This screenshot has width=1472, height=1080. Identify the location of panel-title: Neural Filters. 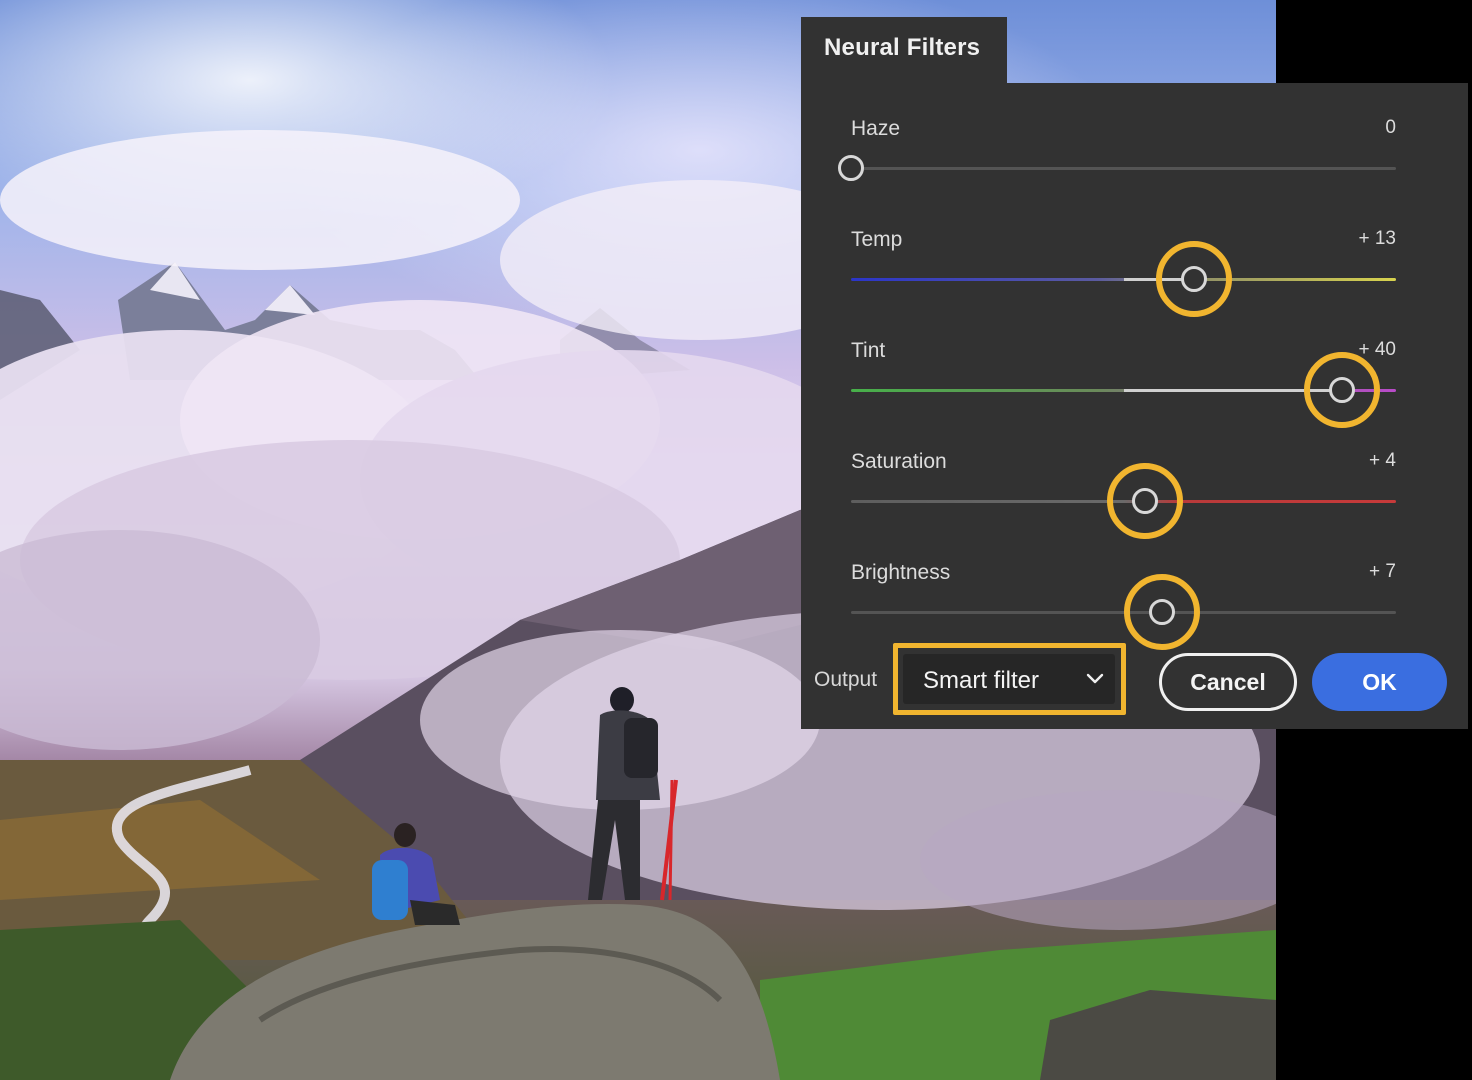
(902, 47).